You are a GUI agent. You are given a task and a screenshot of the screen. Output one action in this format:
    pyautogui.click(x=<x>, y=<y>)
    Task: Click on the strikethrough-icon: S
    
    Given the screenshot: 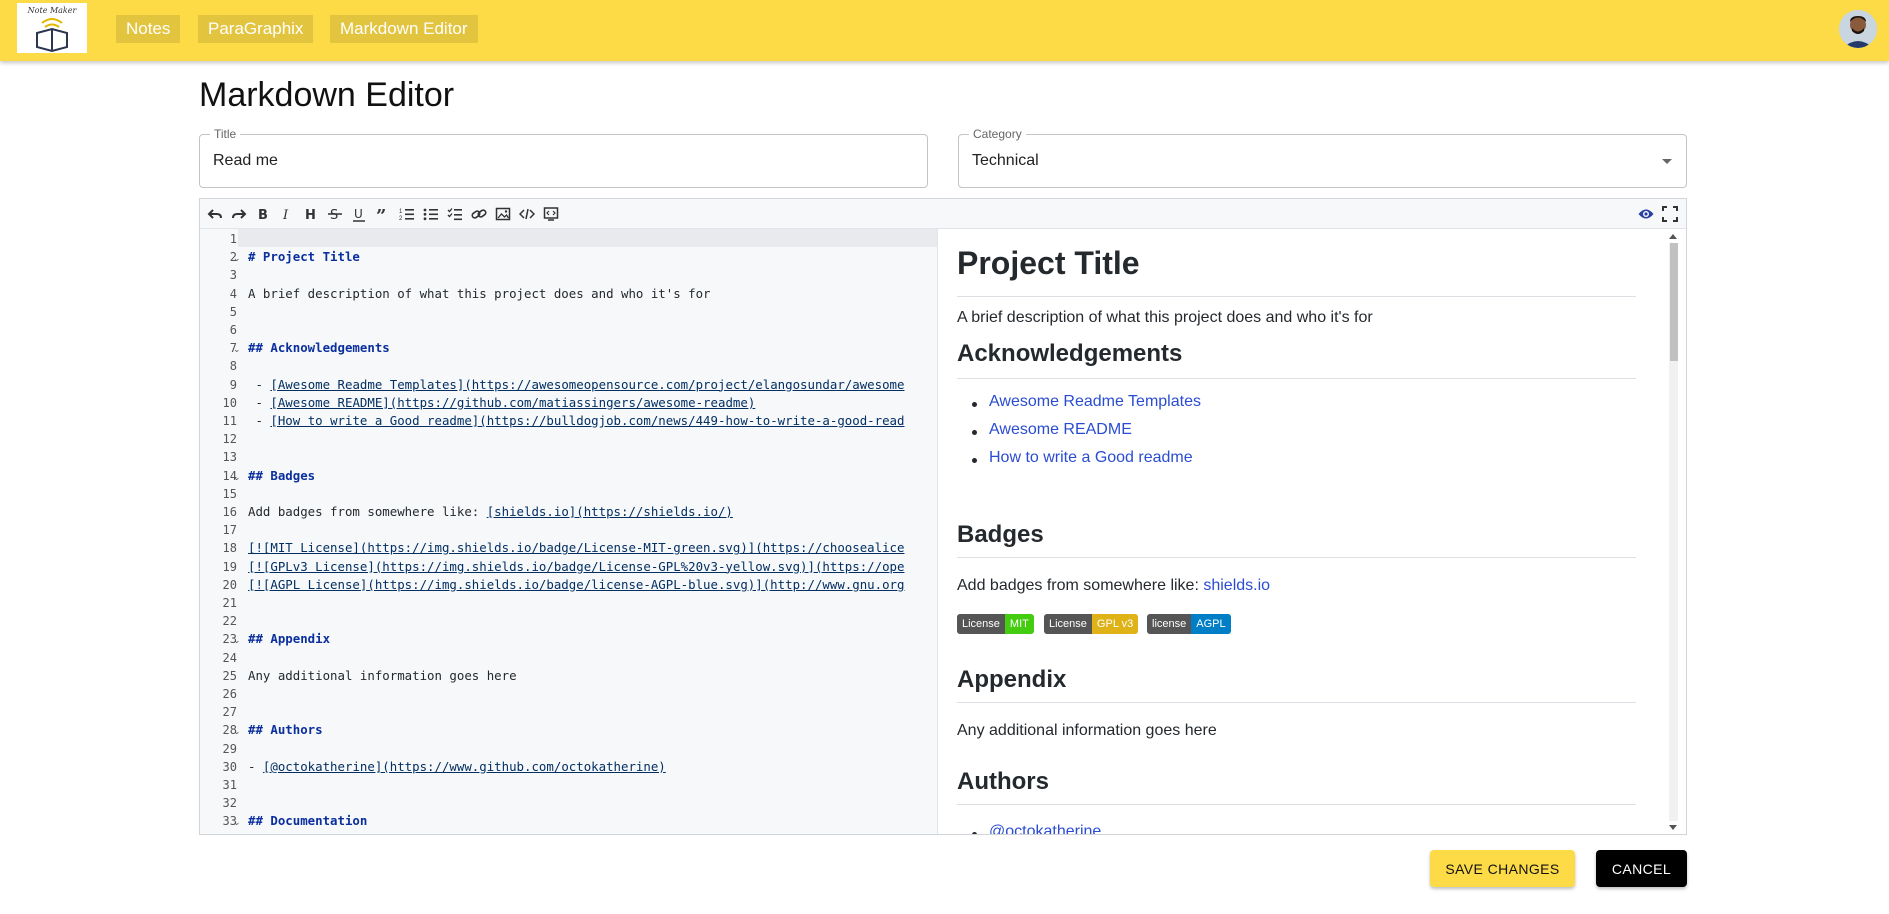 What is the action you would take?
    pyautogui.click(x=335, y=214)
    